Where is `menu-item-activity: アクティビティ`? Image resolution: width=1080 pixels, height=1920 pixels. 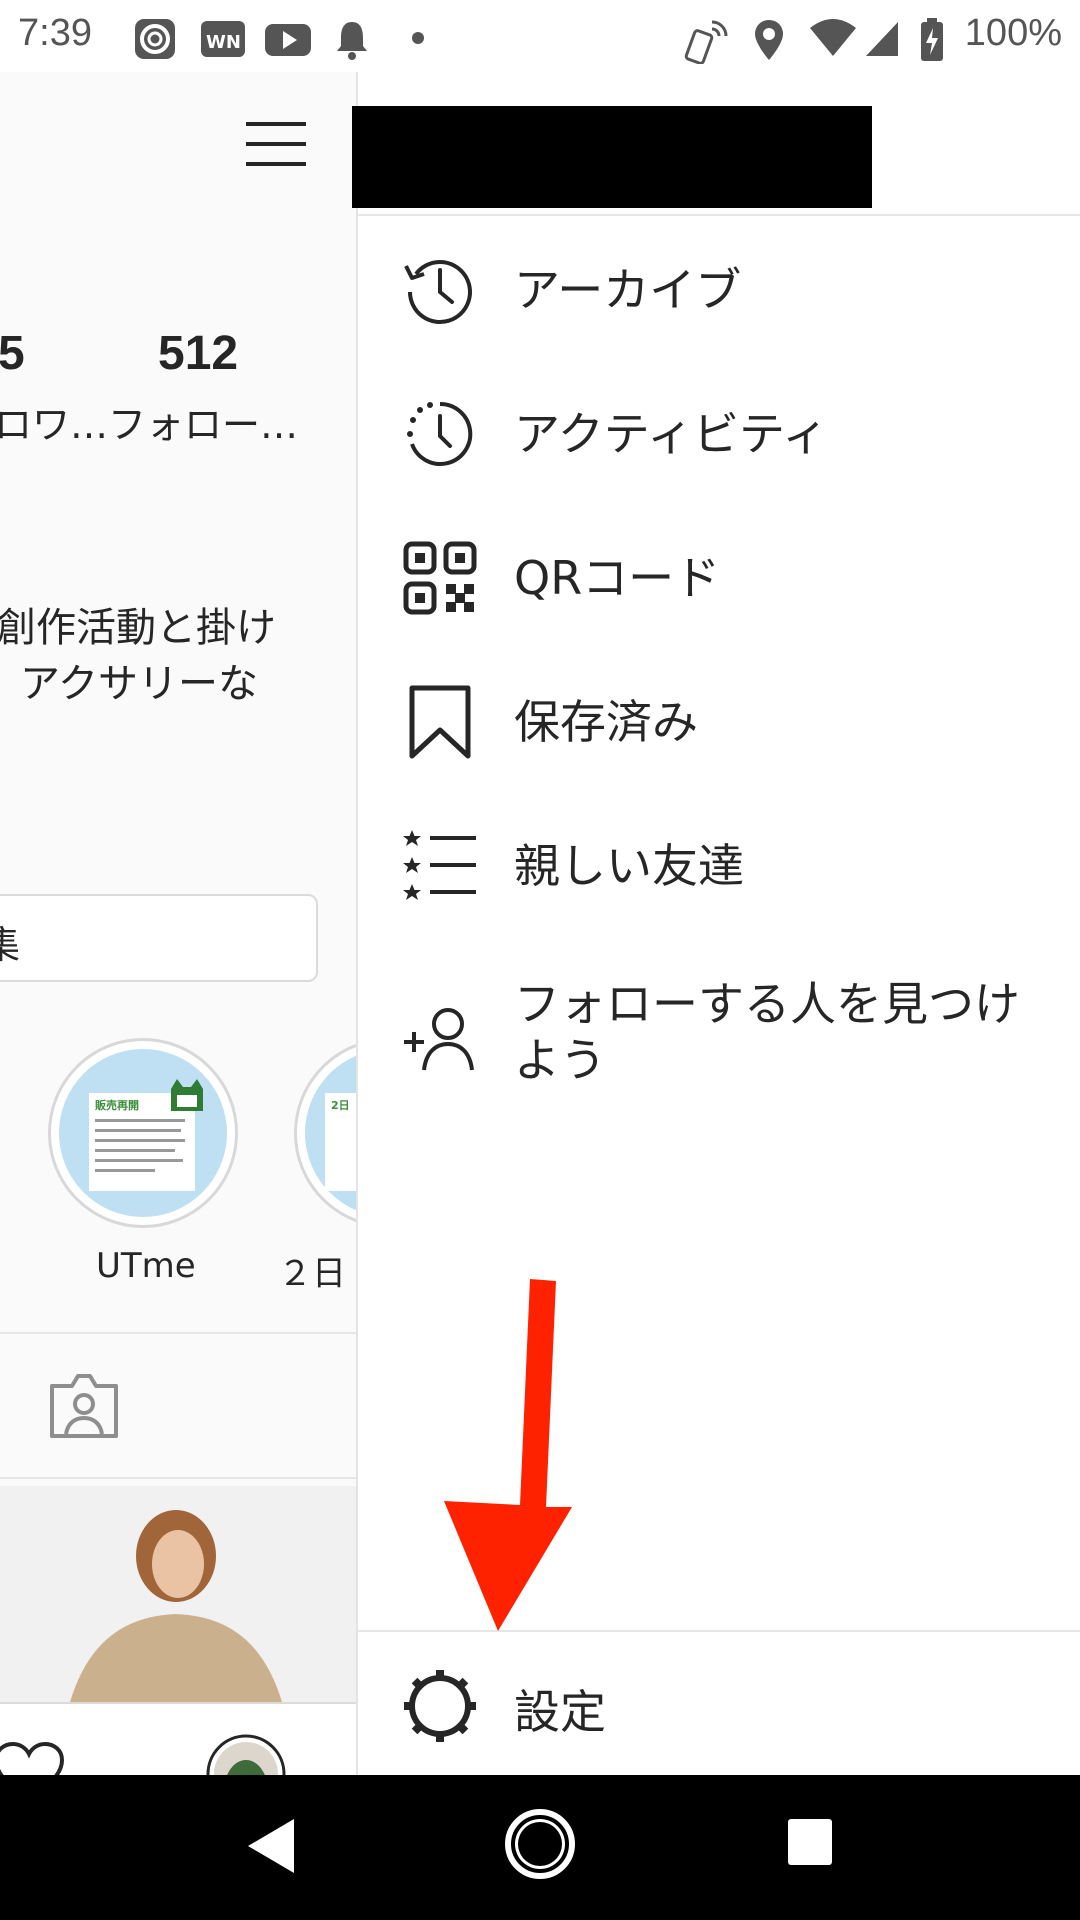 menu-item-activity: アクティビティ is located at coordinates (719, 433).